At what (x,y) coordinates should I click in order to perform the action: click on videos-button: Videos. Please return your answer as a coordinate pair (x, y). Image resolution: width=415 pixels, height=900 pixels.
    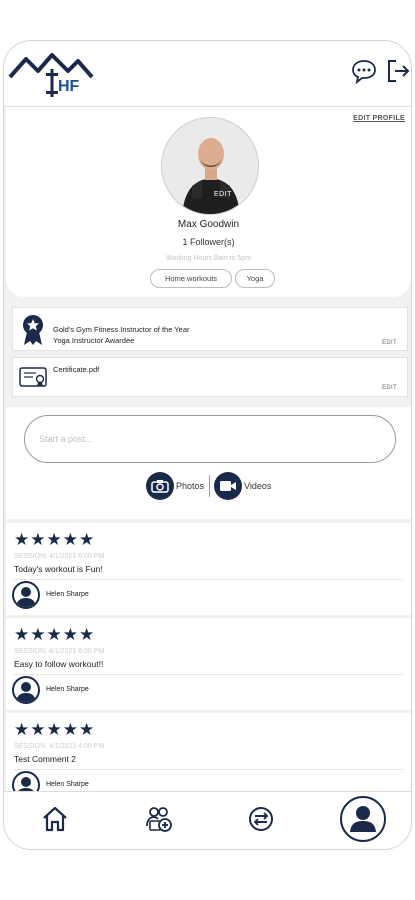
    Looking at the image, I should click on (242, 486).